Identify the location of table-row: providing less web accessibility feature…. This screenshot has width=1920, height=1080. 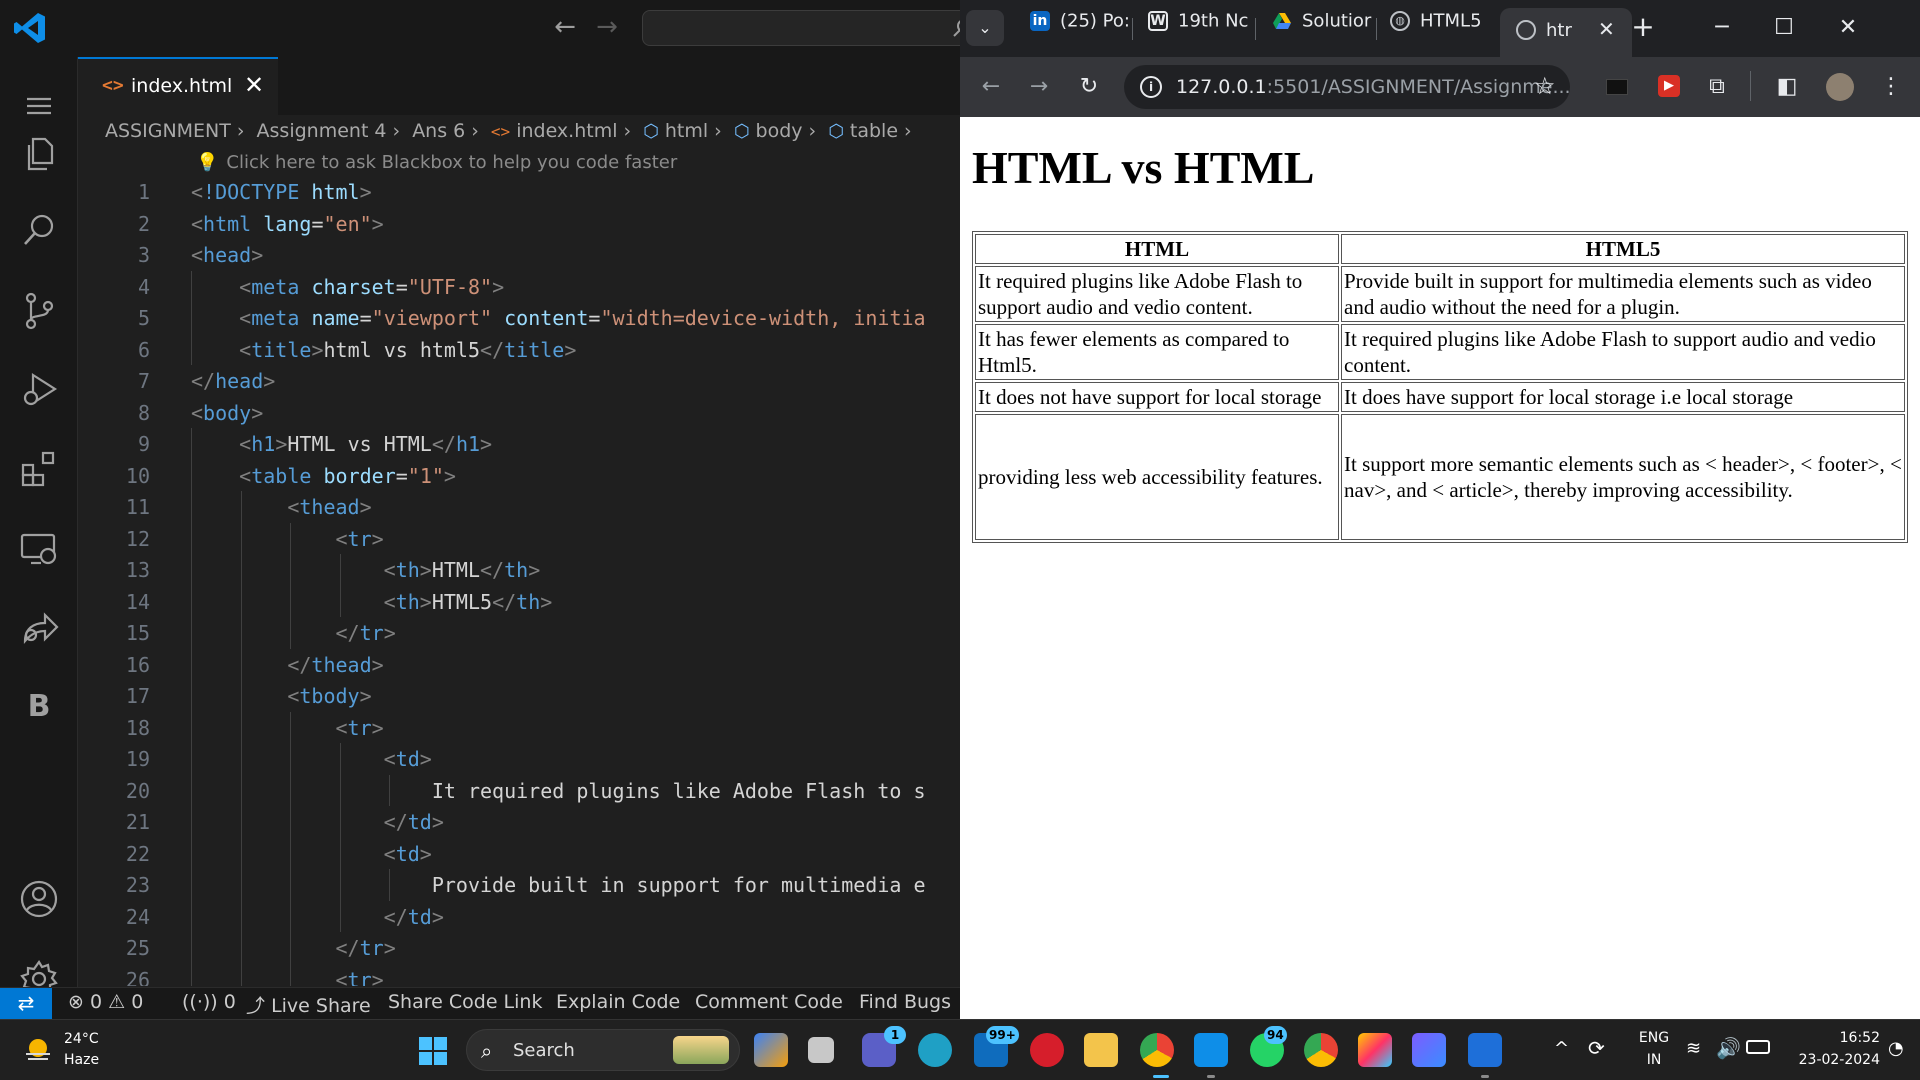
(1440, 477).